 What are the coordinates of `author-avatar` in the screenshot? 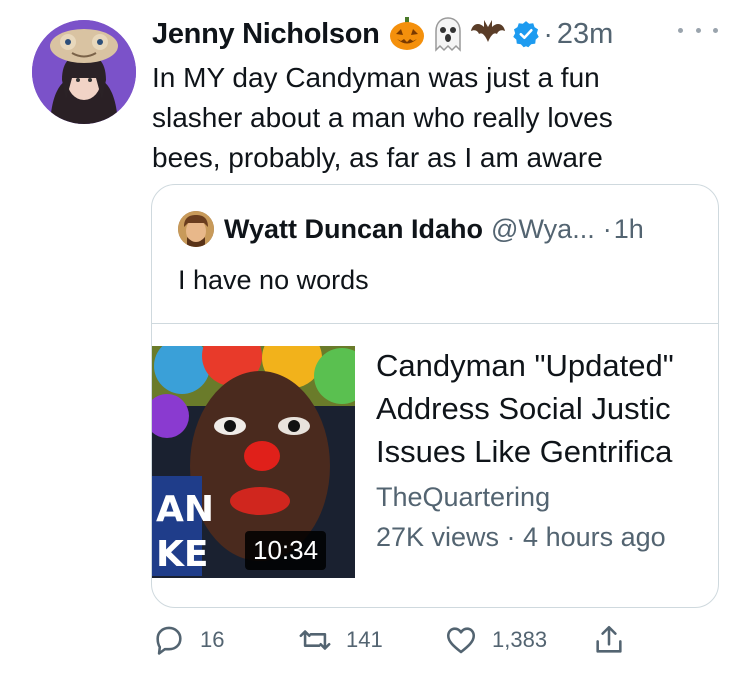 It's located at (84, 72).